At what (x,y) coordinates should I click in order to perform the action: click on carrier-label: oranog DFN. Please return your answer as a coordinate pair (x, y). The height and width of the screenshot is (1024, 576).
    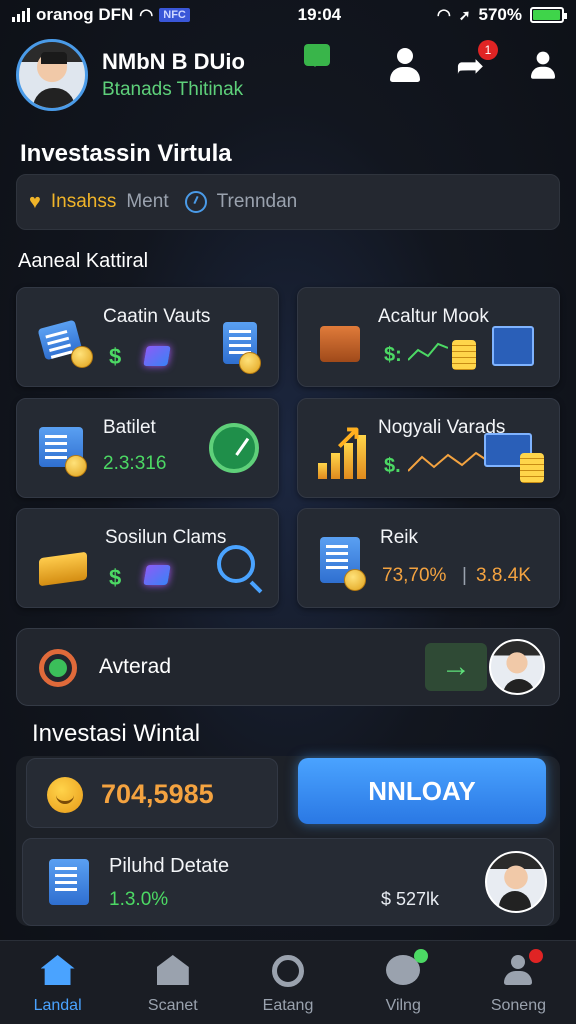
    Looking at the image, I should click on (85, 14).